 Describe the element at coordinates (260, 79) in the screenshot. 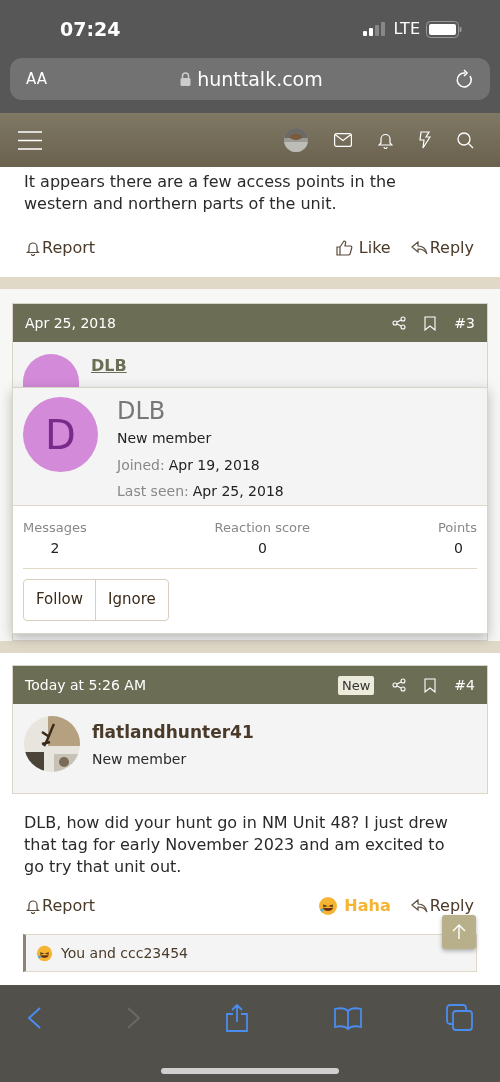

I see `url-text: hunttalk.com` at that location.